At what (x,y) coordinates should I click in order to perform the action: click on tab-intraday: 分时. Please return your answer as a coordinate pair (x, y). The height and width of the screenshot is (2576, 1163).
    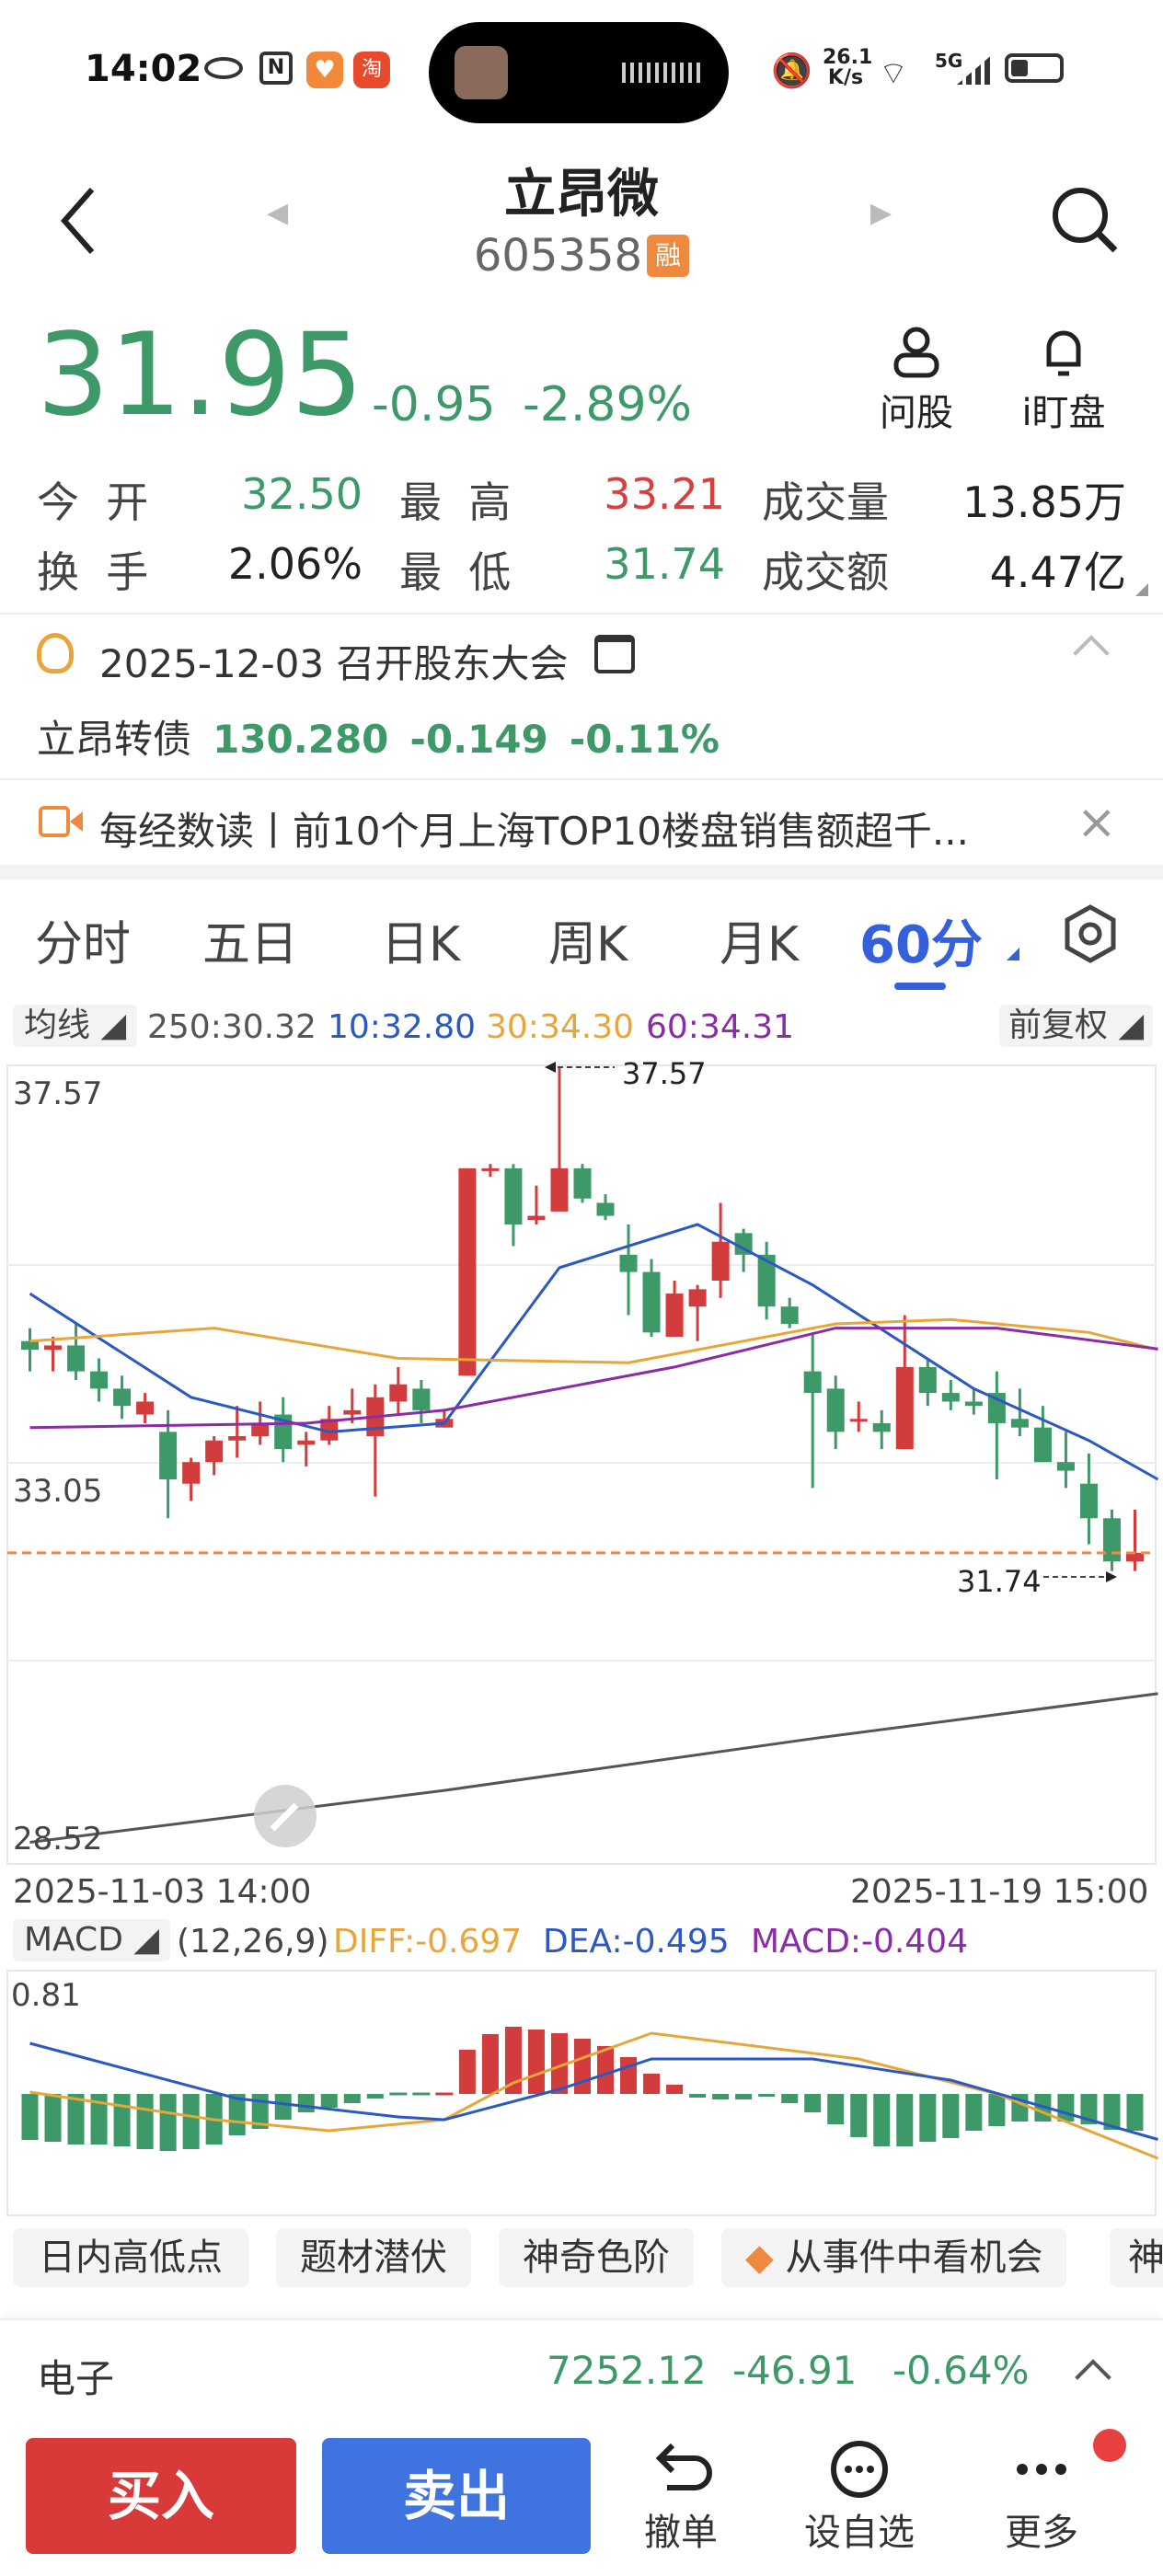
    Looking at the image, I should click on (83, 939).